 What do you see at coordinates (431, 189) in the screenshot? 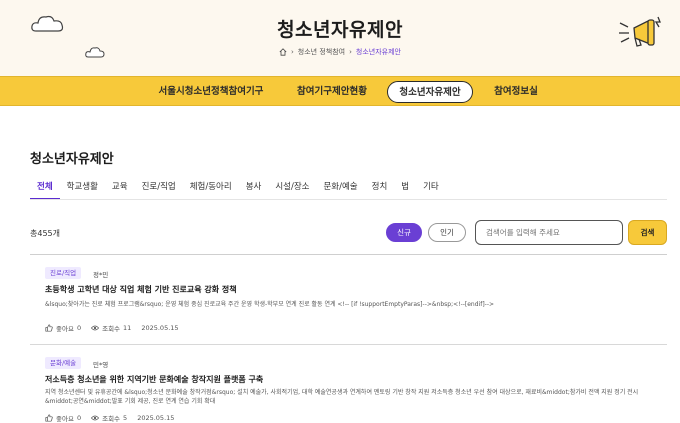
I see `tab-other: 기타` at bounding box center [431, 189].